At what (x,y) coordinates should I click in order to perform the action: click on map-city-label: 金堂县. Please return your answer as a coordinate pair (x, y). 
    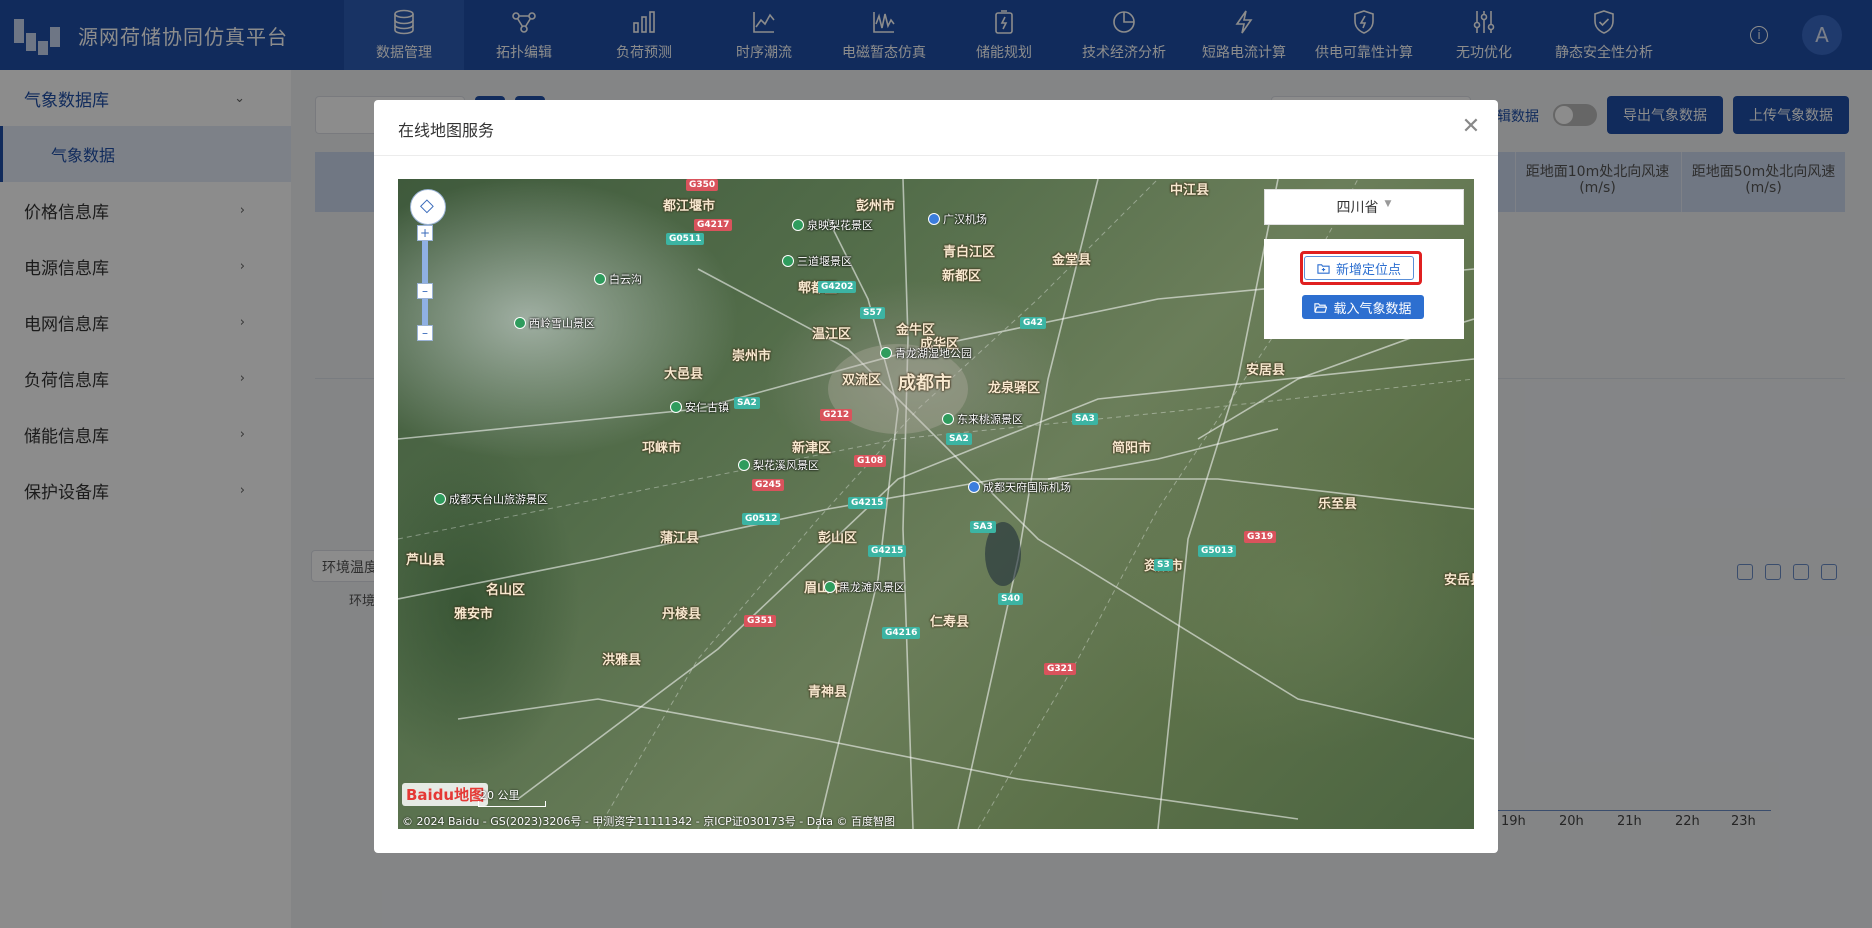
    Looking at the image, I should click on (1072, 260).